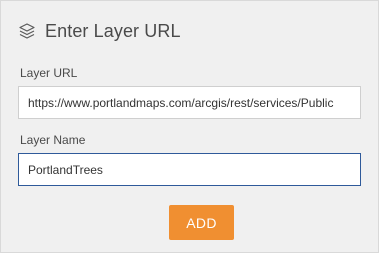 This screenshot has height=253, width=379. I want to click on layer-name-label: Layer Name, so click(53, 140).